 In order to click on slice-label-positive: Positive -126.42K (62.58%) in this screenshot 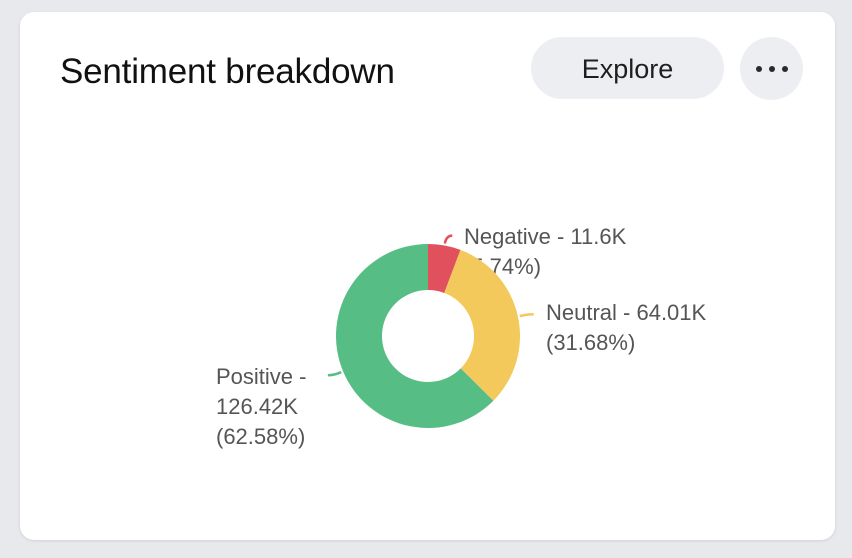, I will do `click(261, 406)`.